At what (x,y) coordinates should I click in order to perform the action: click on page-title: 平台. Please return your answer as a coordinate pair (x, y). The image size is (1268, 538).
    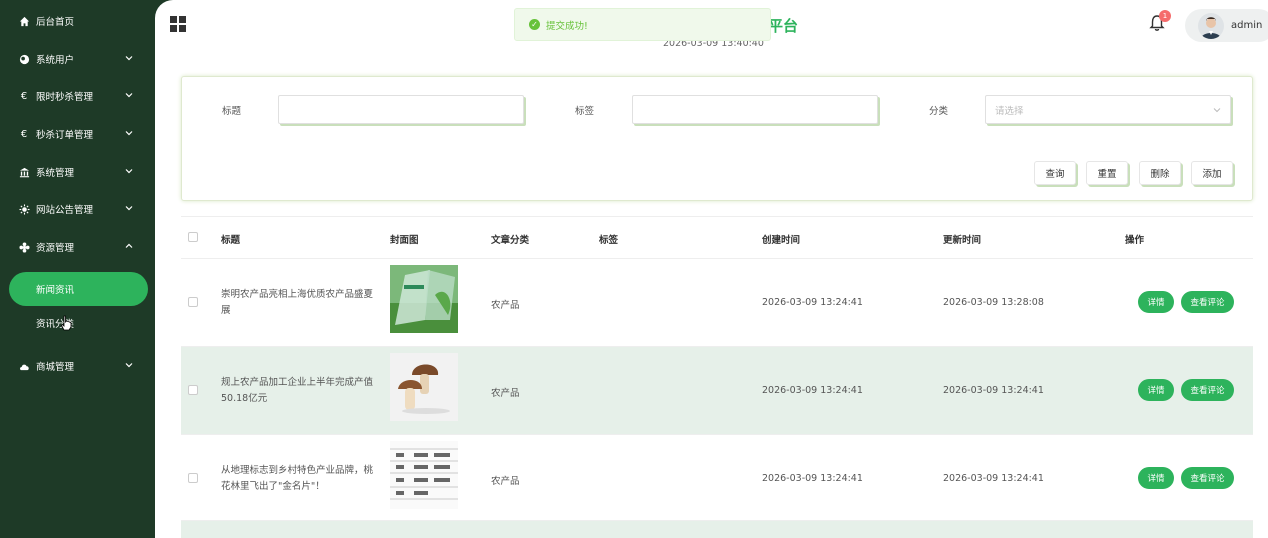
    Looking at the image, I should click on (783, 26).